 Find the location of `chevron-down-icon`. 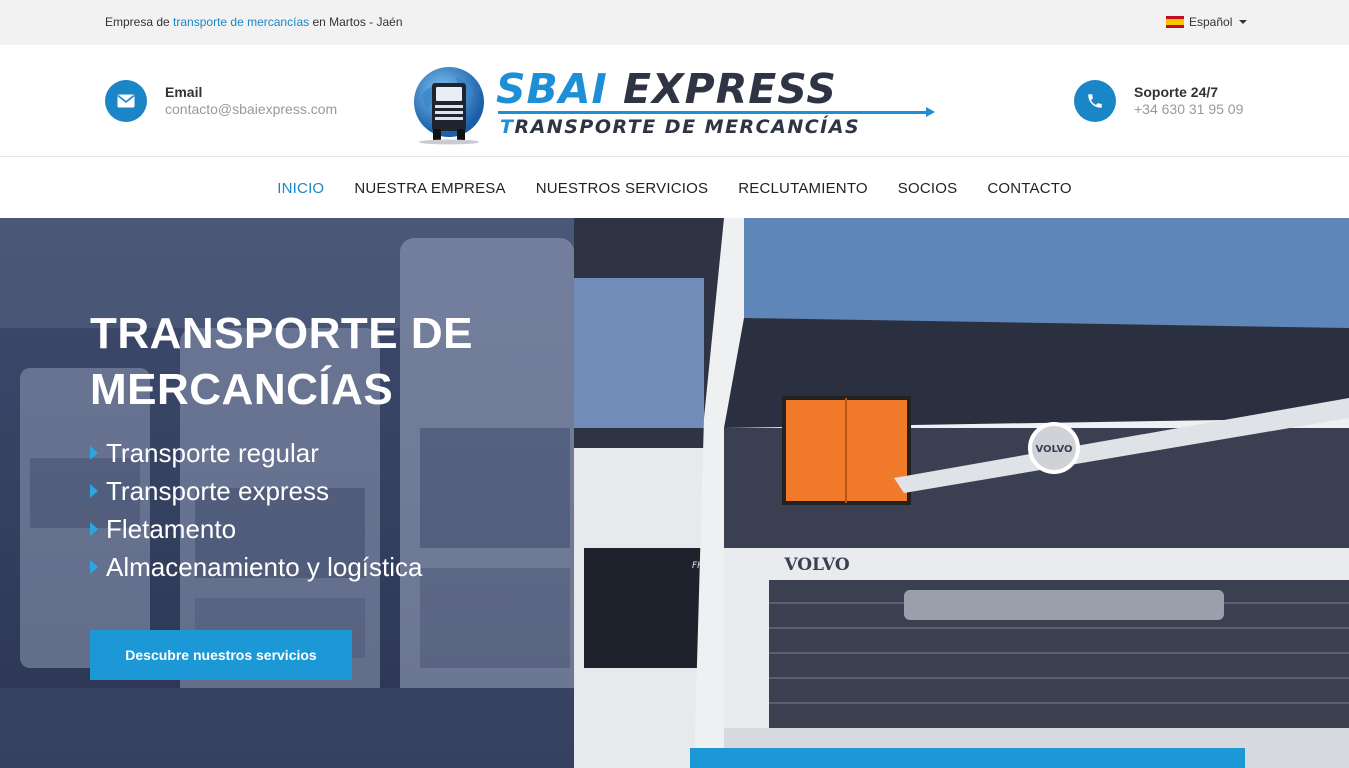

chevron-down-icon is located at coordinates (1243, 22).